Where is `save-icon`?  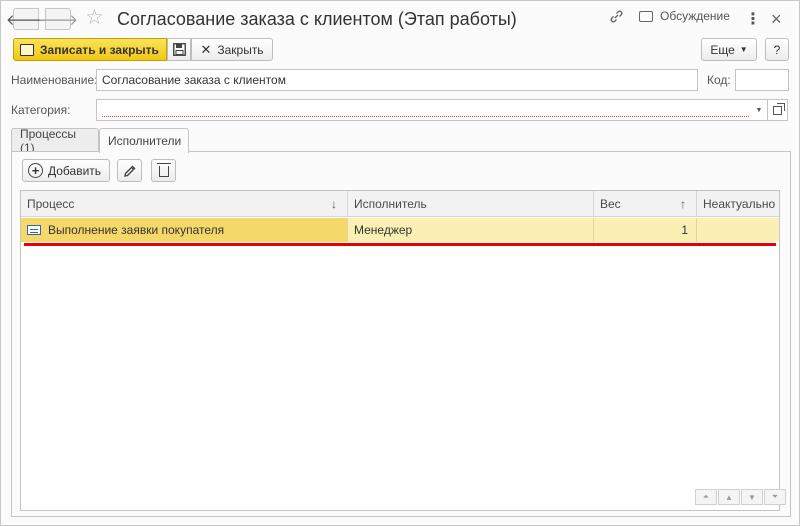 save-icon is located at coordinates (179, 49).